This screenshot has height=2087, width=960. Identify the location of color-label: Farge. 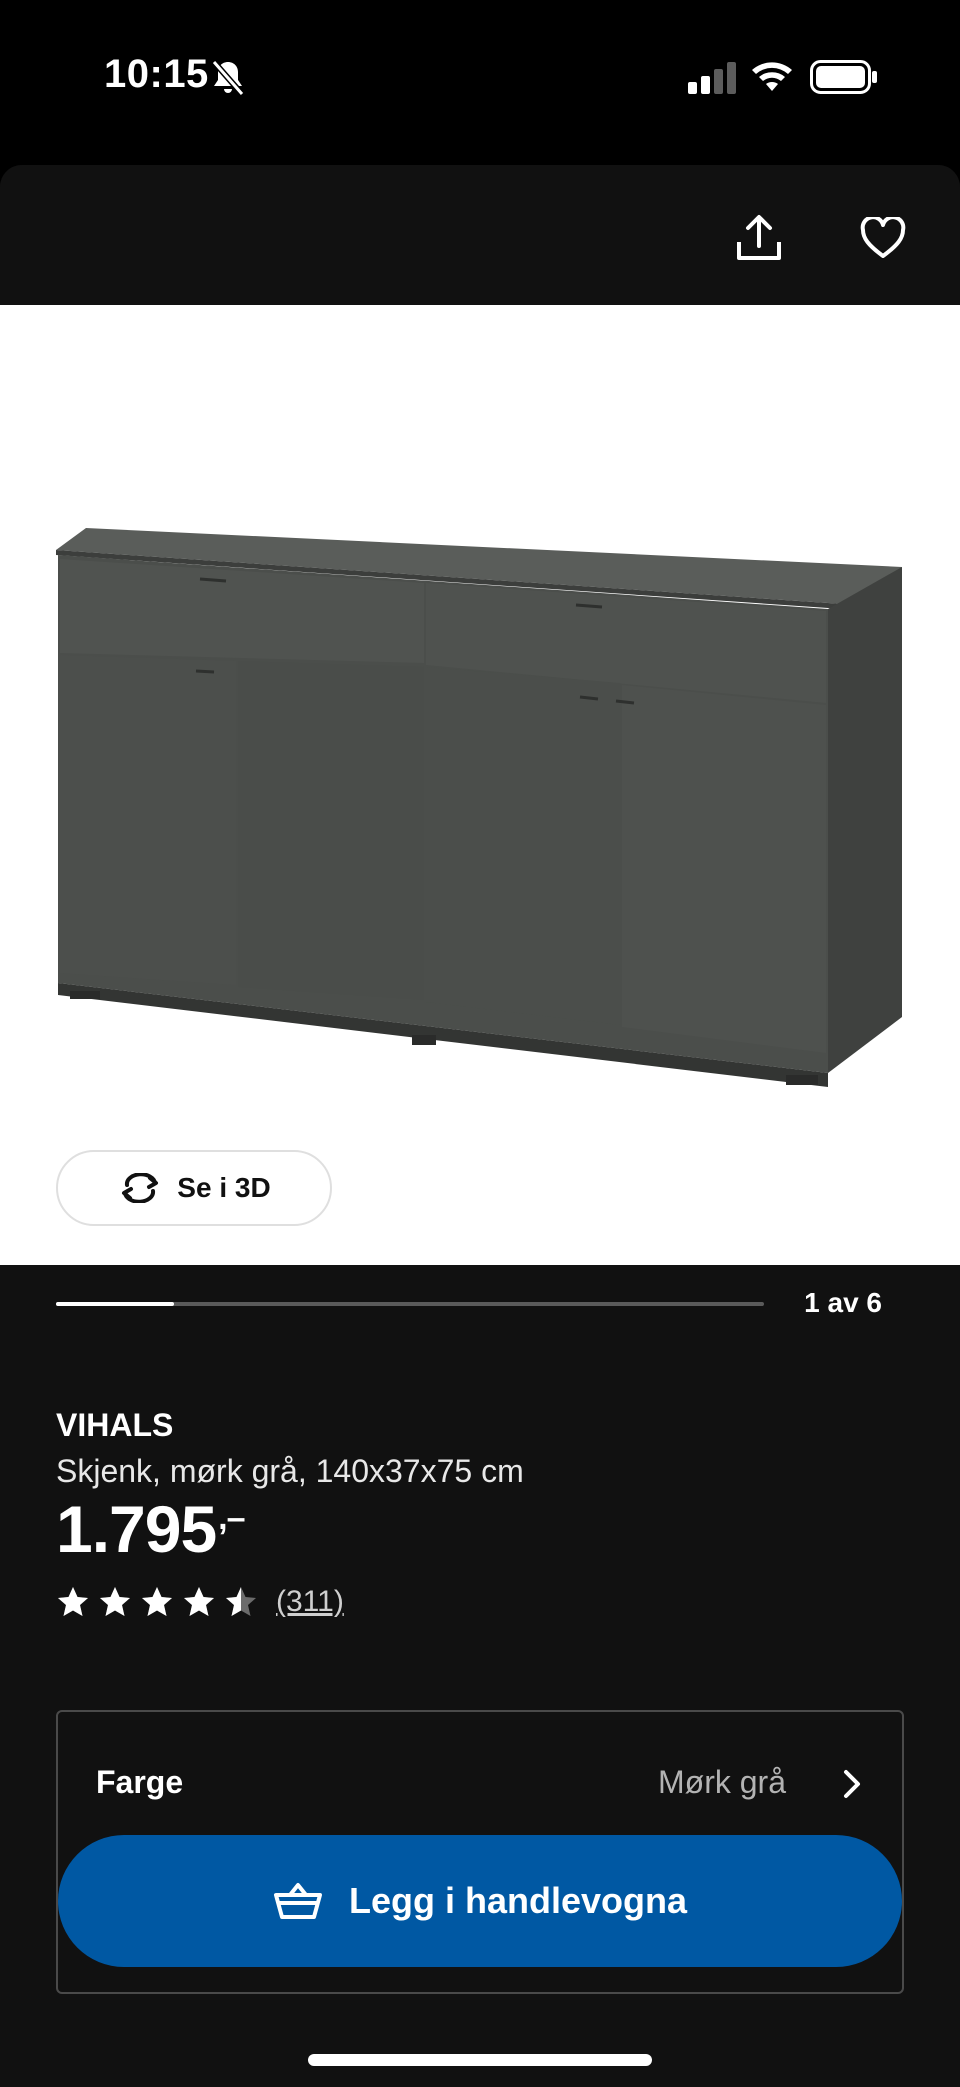
(140, 1782).